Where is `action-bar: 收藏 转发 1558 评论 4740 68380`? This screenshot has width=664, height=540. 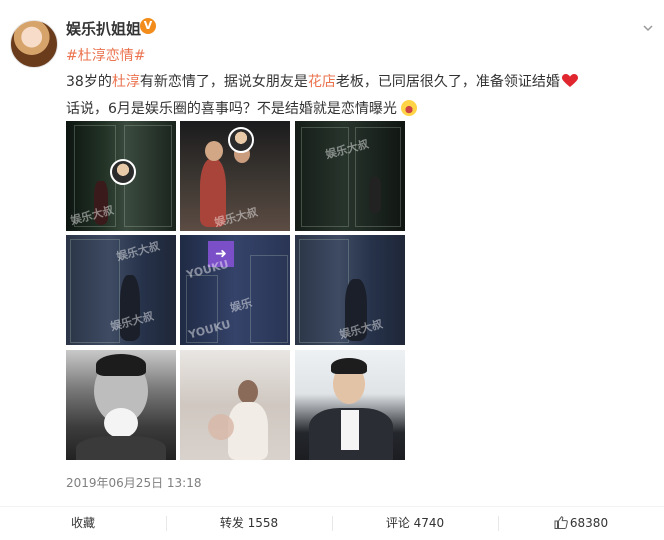
action-bar: 收藏 转发 1558 评论 4740 68380 is located at coordinates (332, 523).